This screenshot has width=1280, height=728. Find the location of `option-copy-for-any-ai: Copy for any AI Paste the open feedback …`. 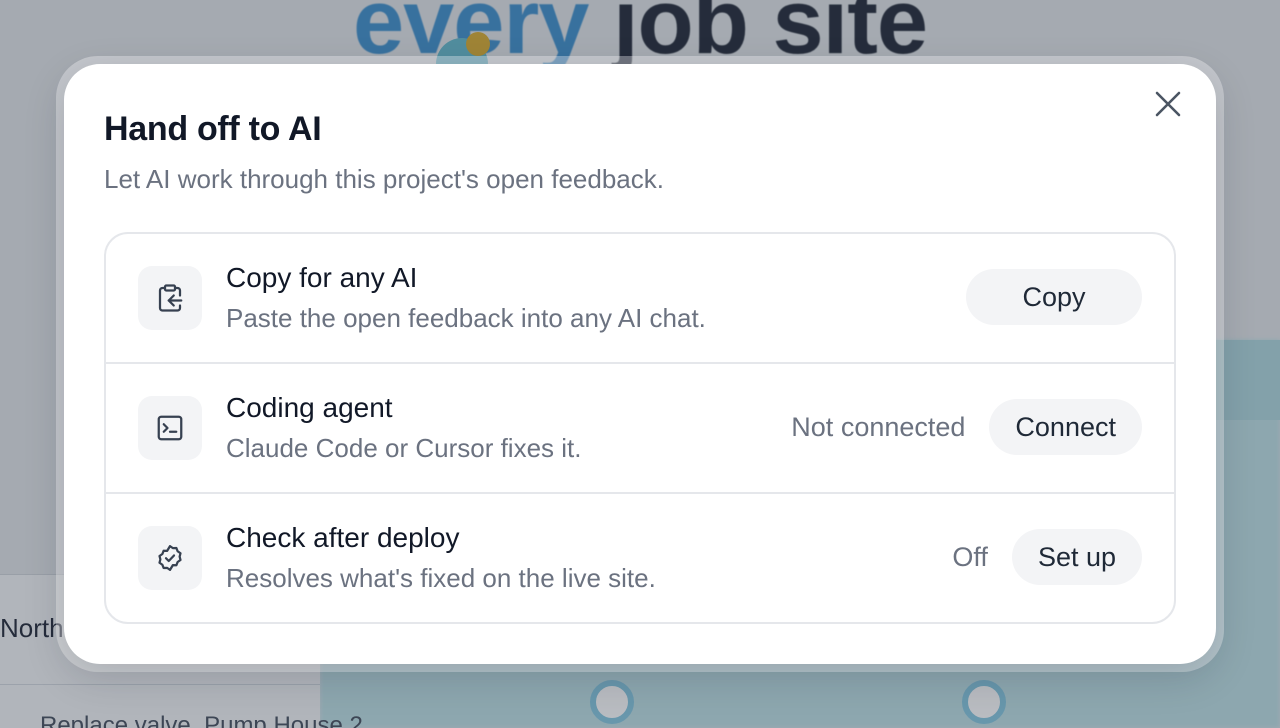

option-copy-for-any-ai: Copy for any AI Paste the open feedback … is located at coordinates (640, 299).